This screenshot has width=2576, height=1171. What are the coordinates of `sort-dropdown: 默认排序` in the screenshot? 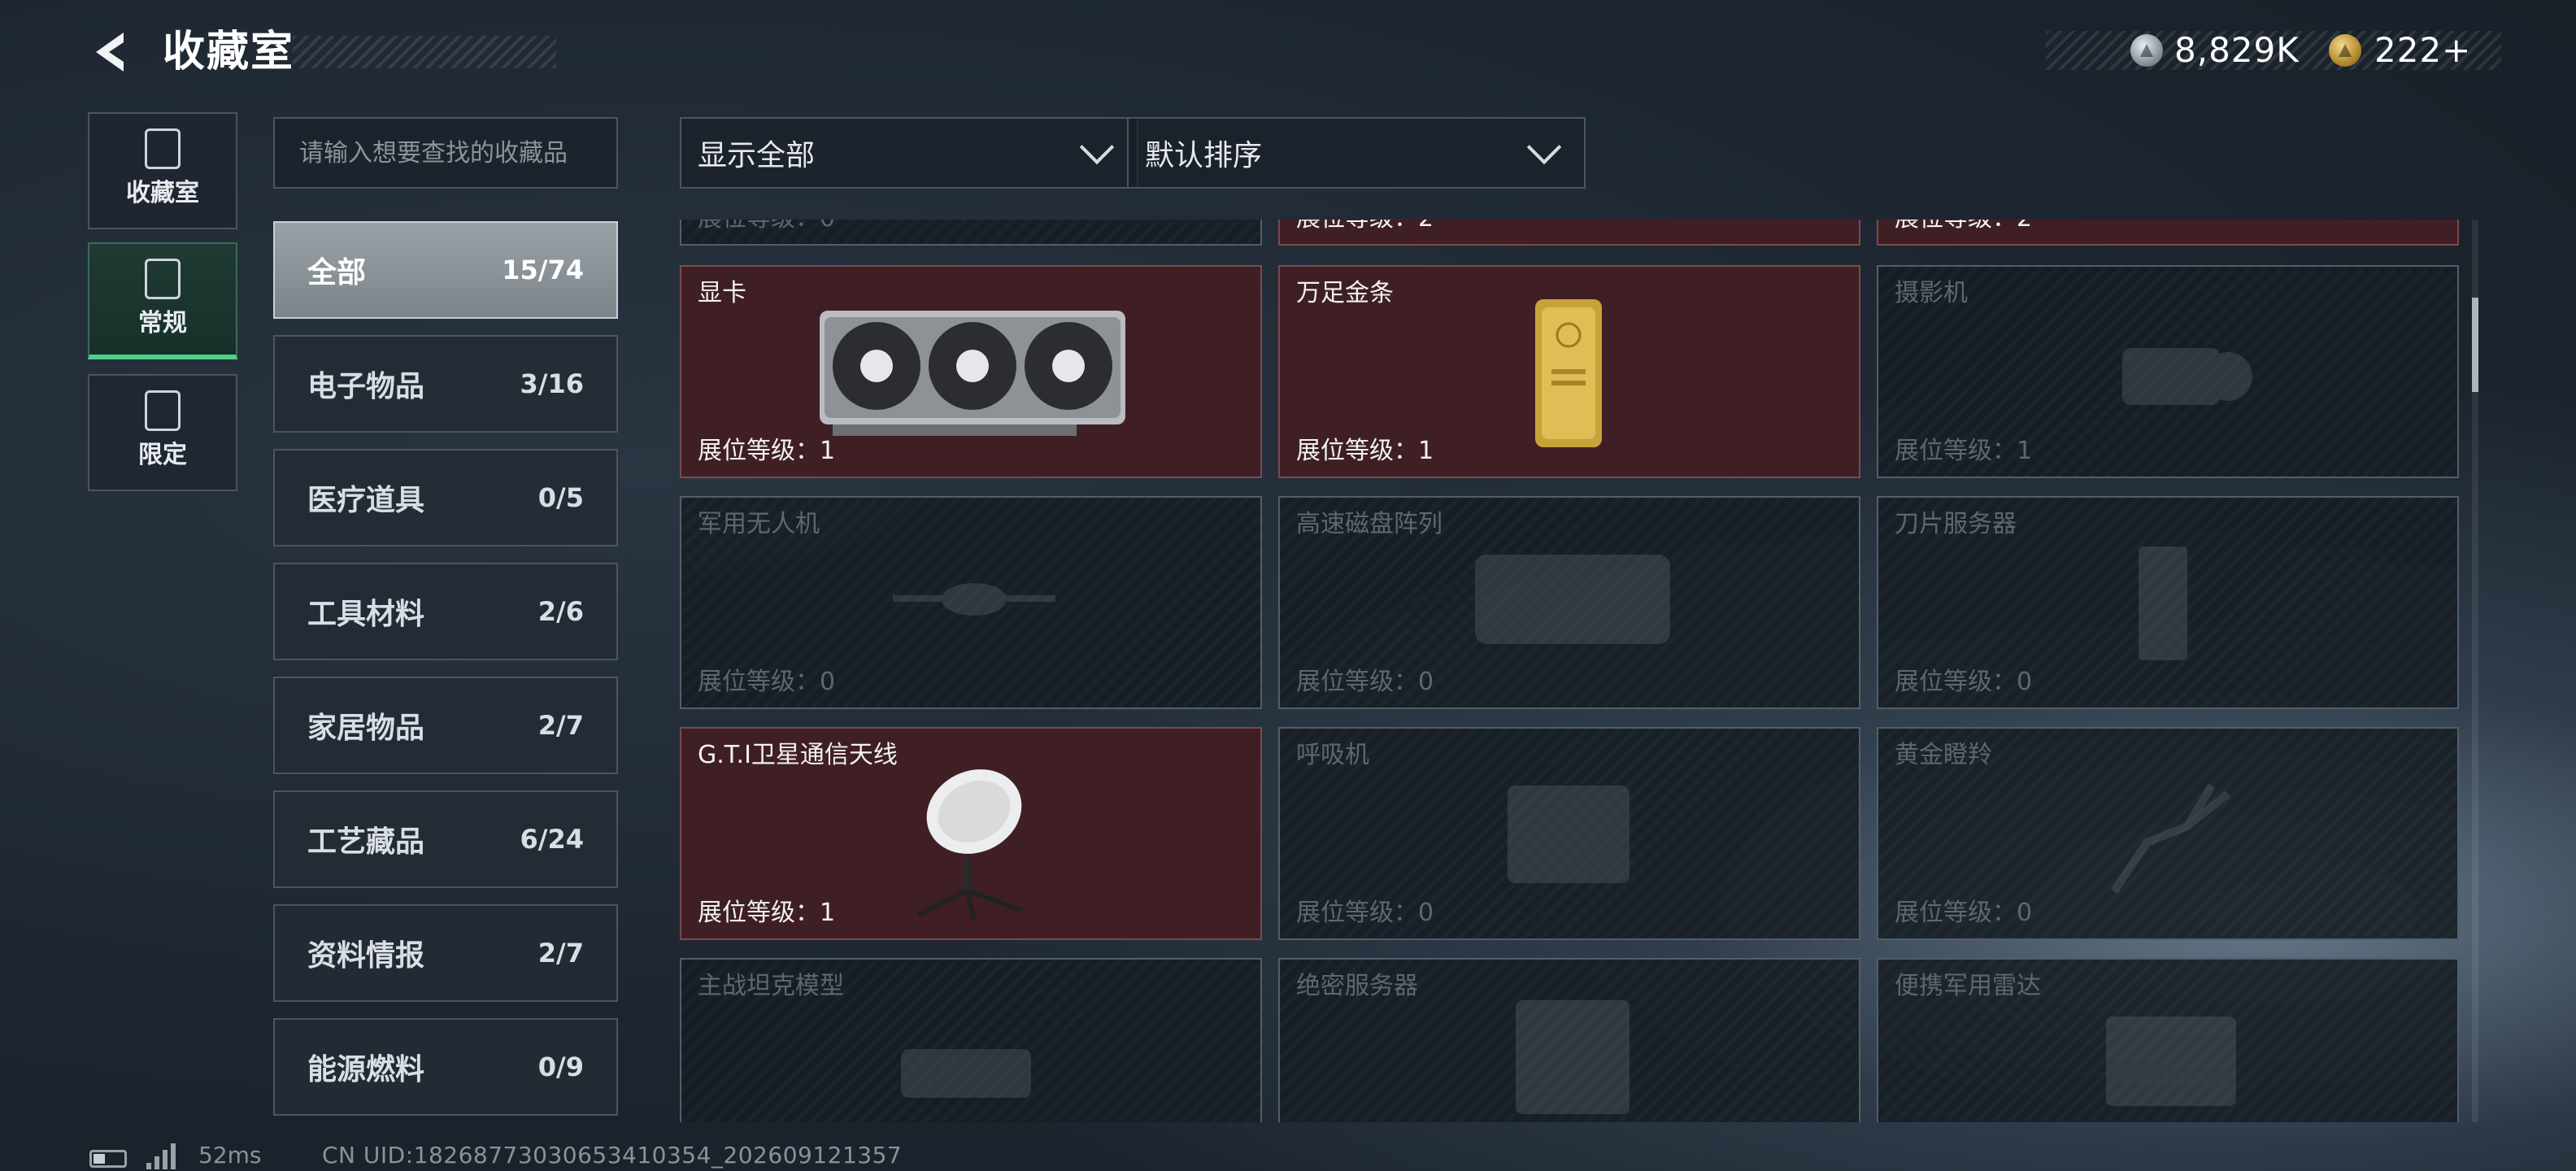 It's located at (1357, 153).